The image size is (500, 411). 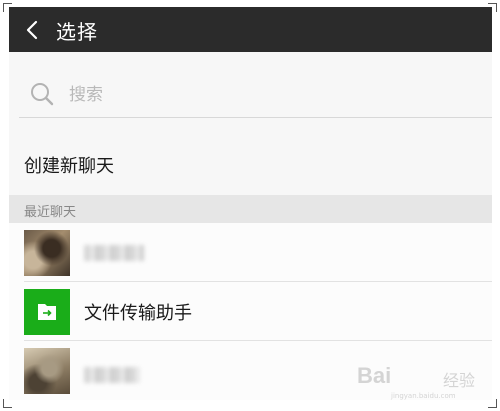 What do you see at coordinates (459, 380) in the screenshot?
I see `watermark-text: 经验` at bounding box center [459, 380].